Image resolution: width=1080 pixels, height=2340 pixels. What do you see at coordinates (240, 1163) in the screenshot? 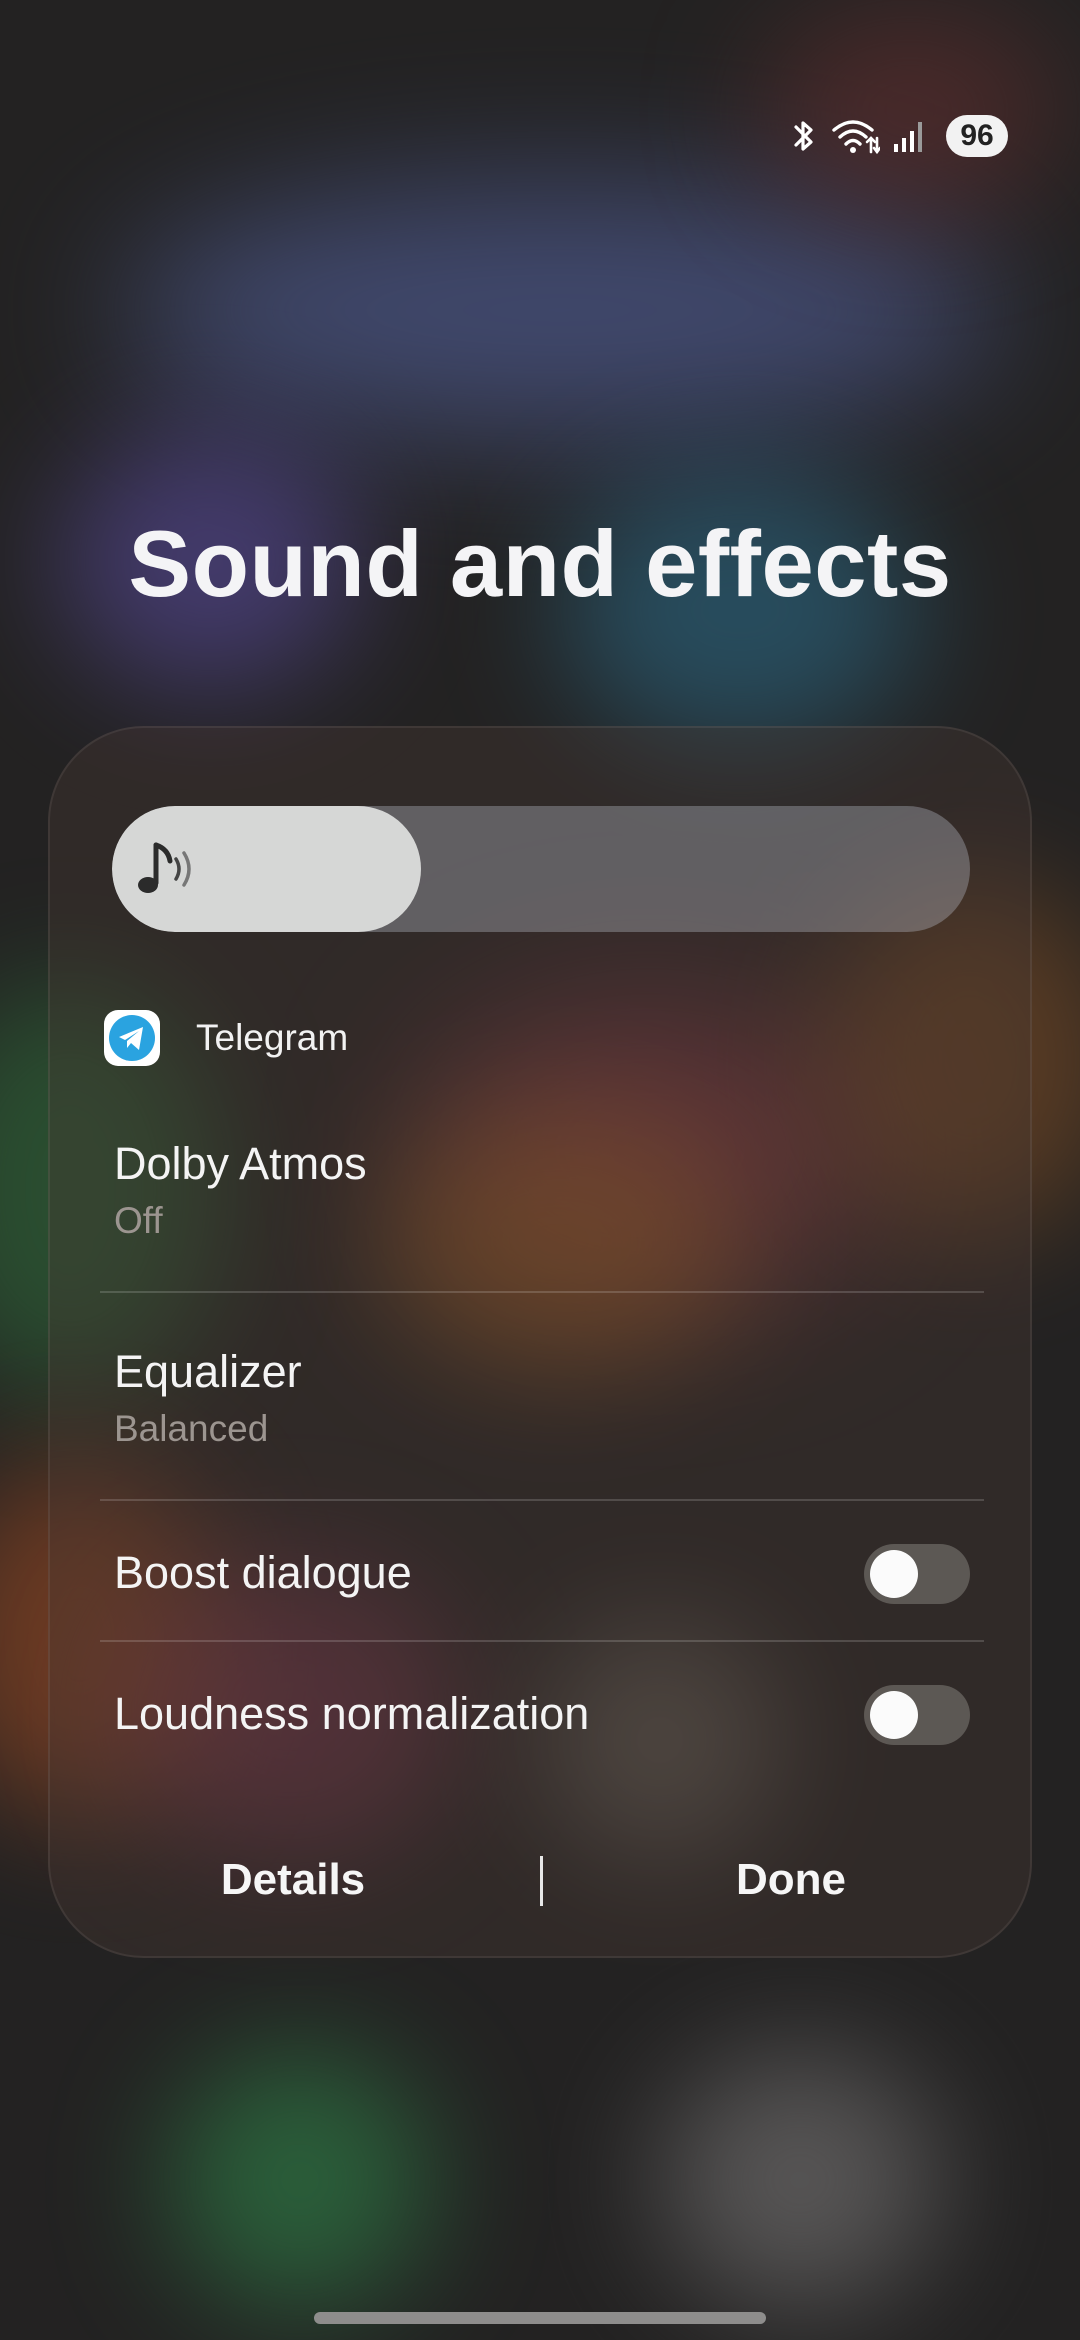
I see `dolby-atmos-title: Dolby Atmos` at bounding box center [240, 1163].